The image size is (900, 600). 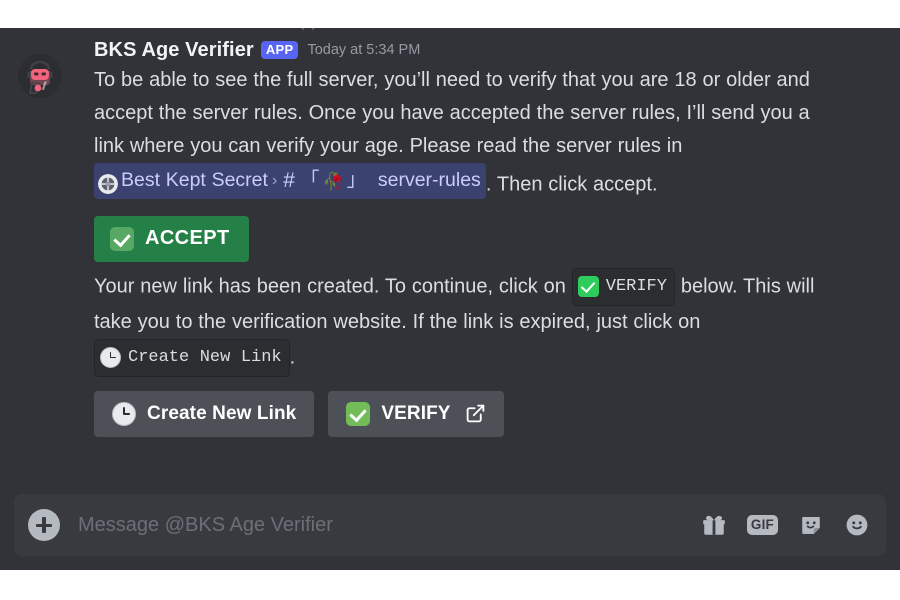 I want to click on accept-button: ACCEPT, so click(x=171, y=238).